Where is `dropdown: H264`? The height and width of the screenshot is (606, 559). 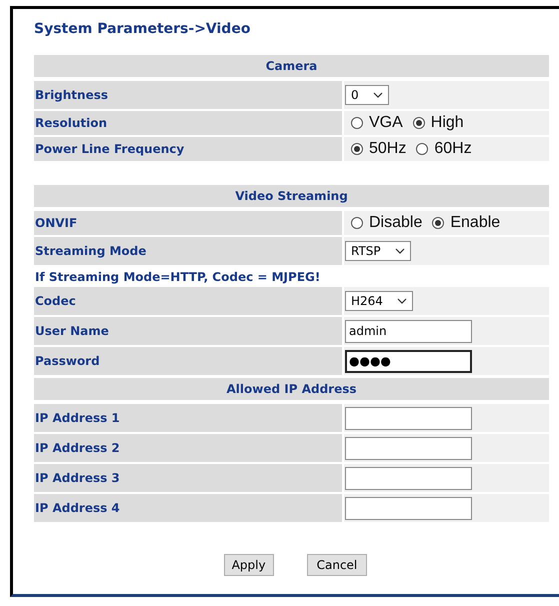
dropdown: H264 is located at coordinates (379, 301).